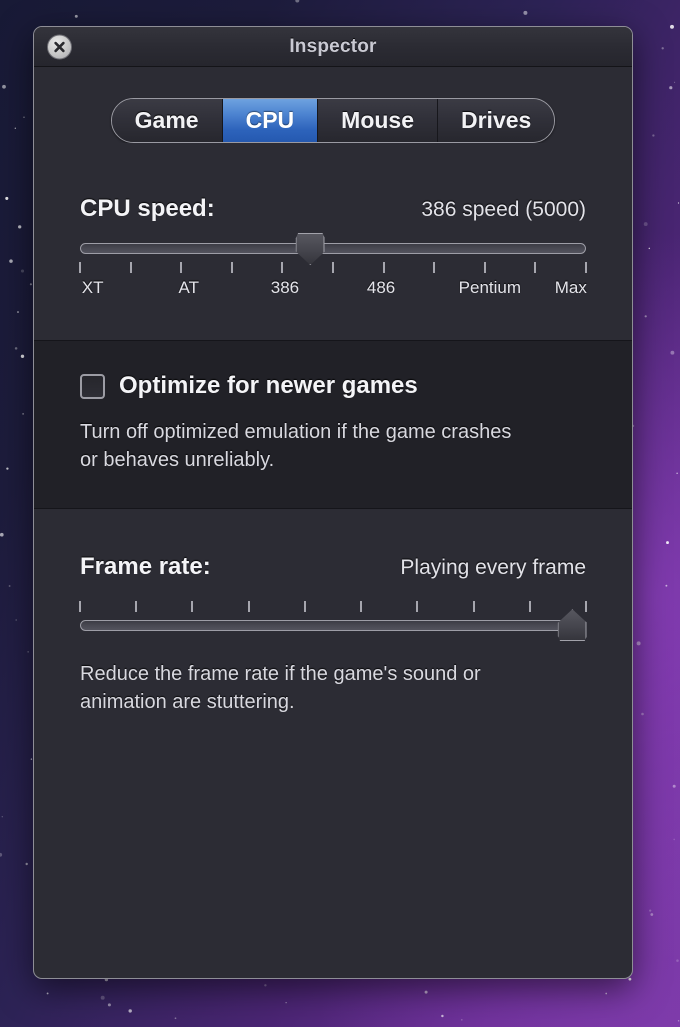 This screenshot has height=1027, width=680. I want to click on framerate-value: Playing every frame, so click(493, 568).